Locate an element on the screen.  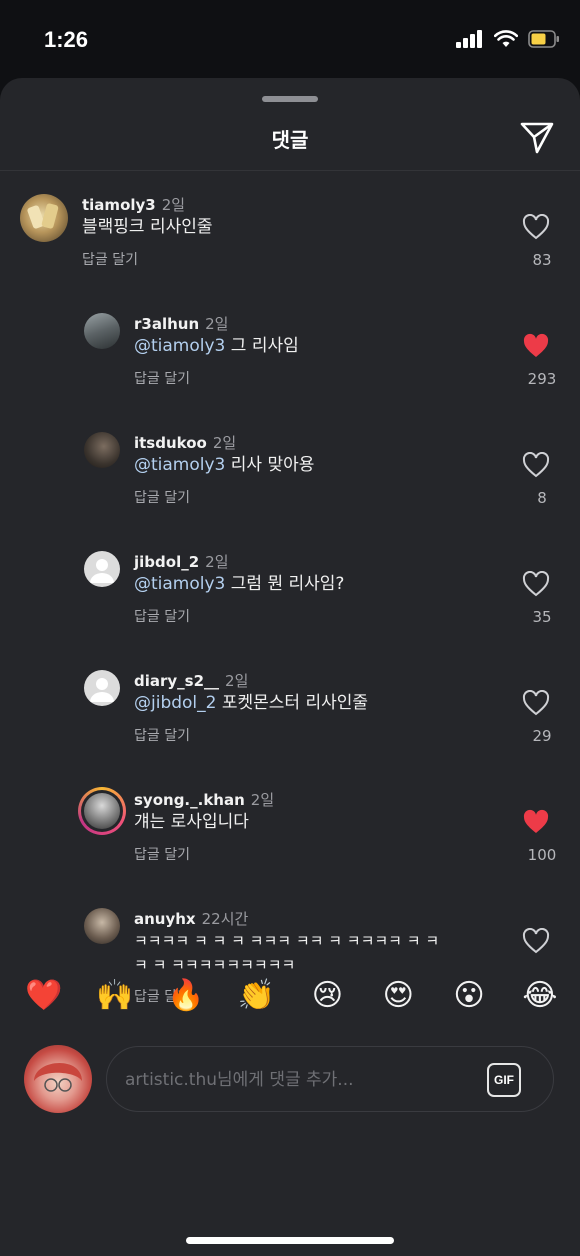
comment-body: 리사 맞아용 is located at coordinates (270, 465).